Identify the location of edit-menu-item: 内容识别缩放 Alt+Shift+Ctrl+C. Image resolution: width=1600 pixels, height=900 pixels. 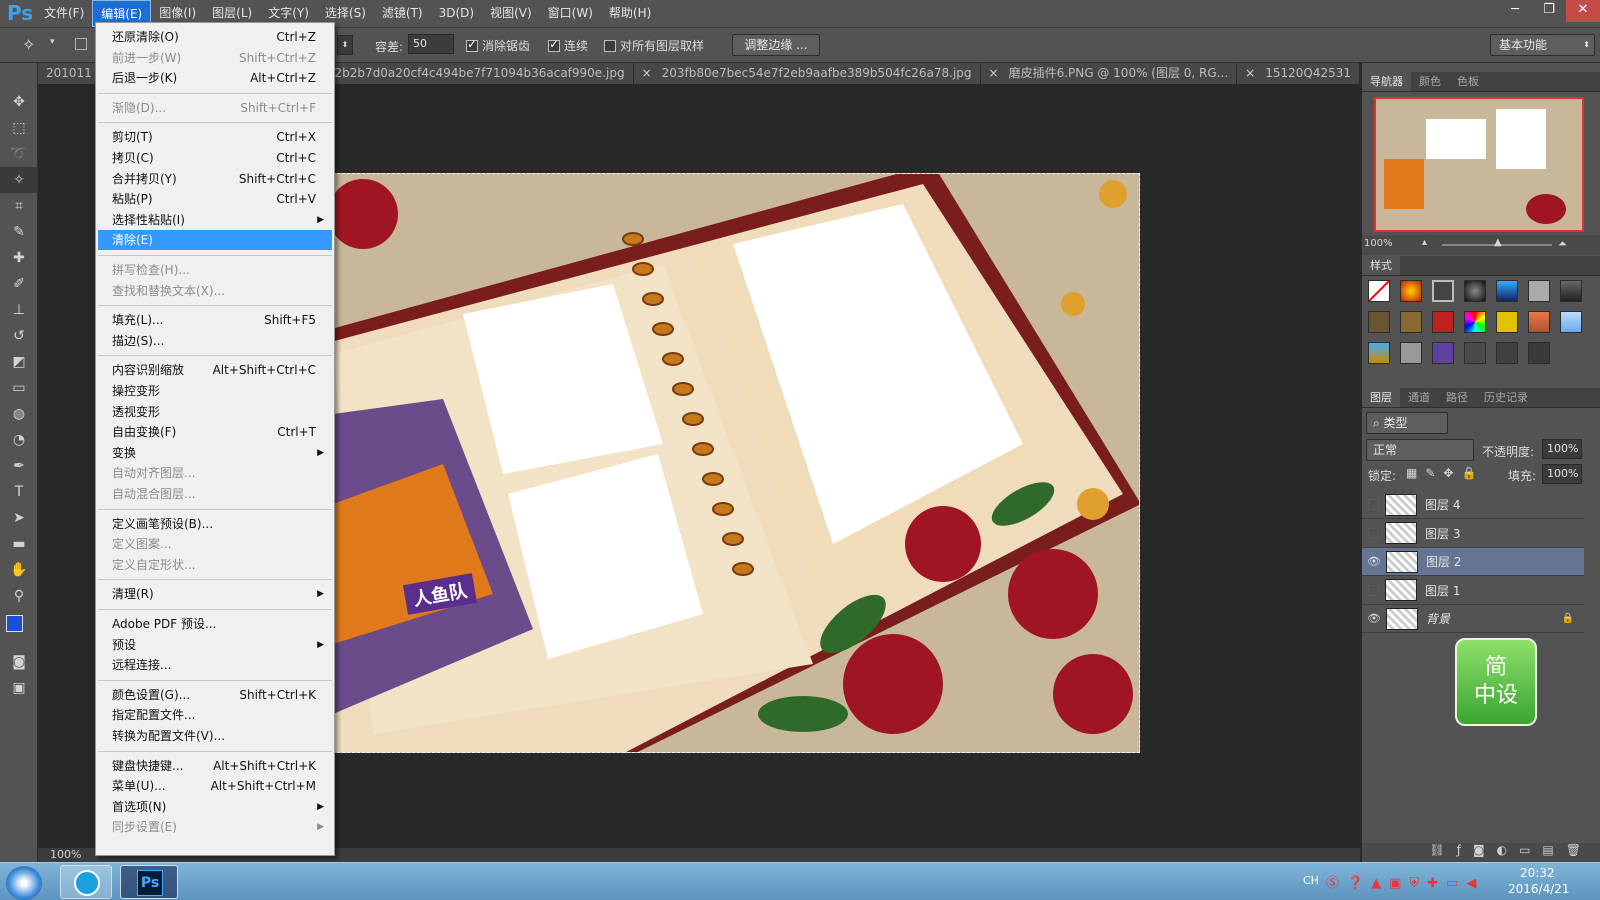
(215, 370).